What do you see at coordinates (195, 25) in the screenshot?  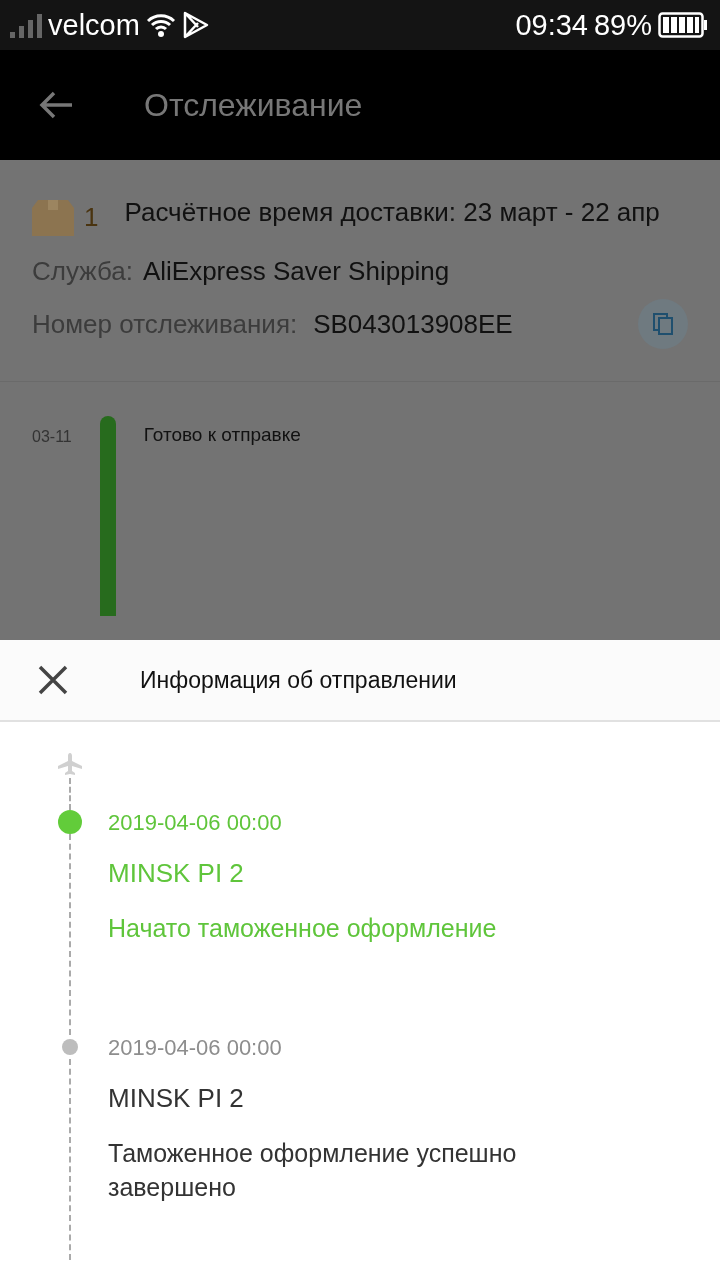 I see `play-store-icon` at bounding box center [195, 25].